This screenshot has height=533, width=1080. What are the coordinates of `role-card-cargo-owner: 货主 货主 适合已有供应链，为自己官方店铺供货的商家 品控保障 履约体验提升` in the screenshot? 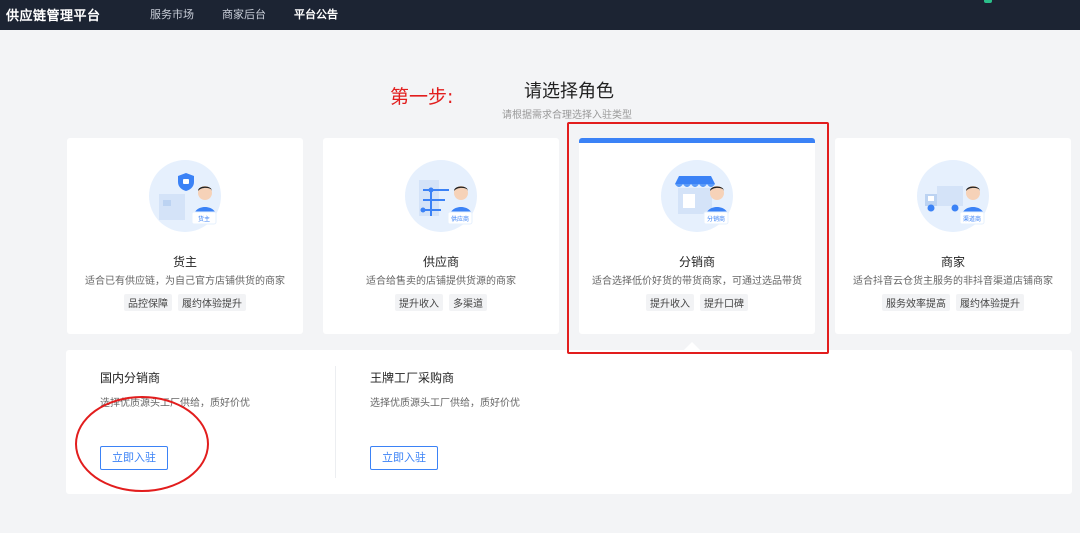 It's located at (185, 236).